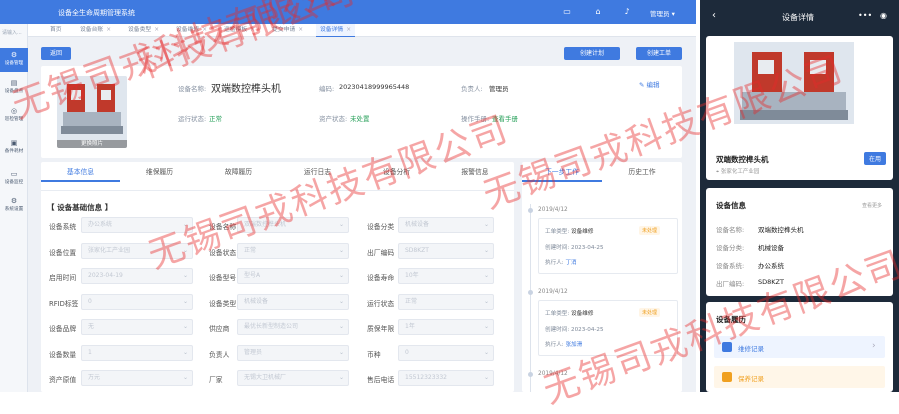  Describe the element at coordinates (446, 378) in the screenshot. I see `field-input: 15512323332 ⌄` at that location.